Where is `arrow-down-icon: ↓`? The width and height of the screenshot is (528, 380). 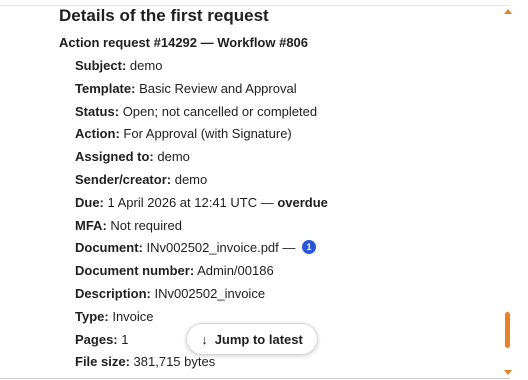
arrow-down-icon: ↓ is located at coordinates (204, 339).